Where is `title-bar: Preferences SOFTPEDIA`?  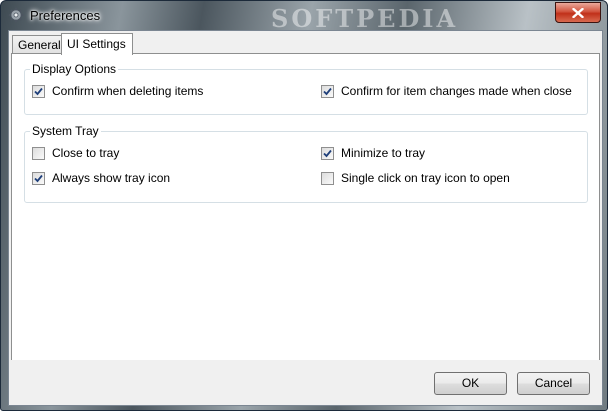 title-bar: Preferences SOFTPEDIA is located at coordinates (304, 17).